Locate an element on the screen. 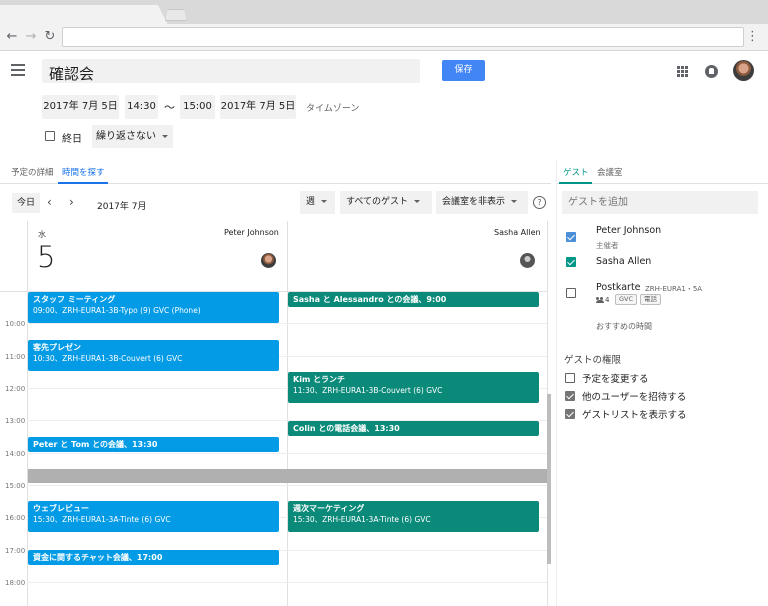  day-number: 5 is located at coordinates (46, 257).